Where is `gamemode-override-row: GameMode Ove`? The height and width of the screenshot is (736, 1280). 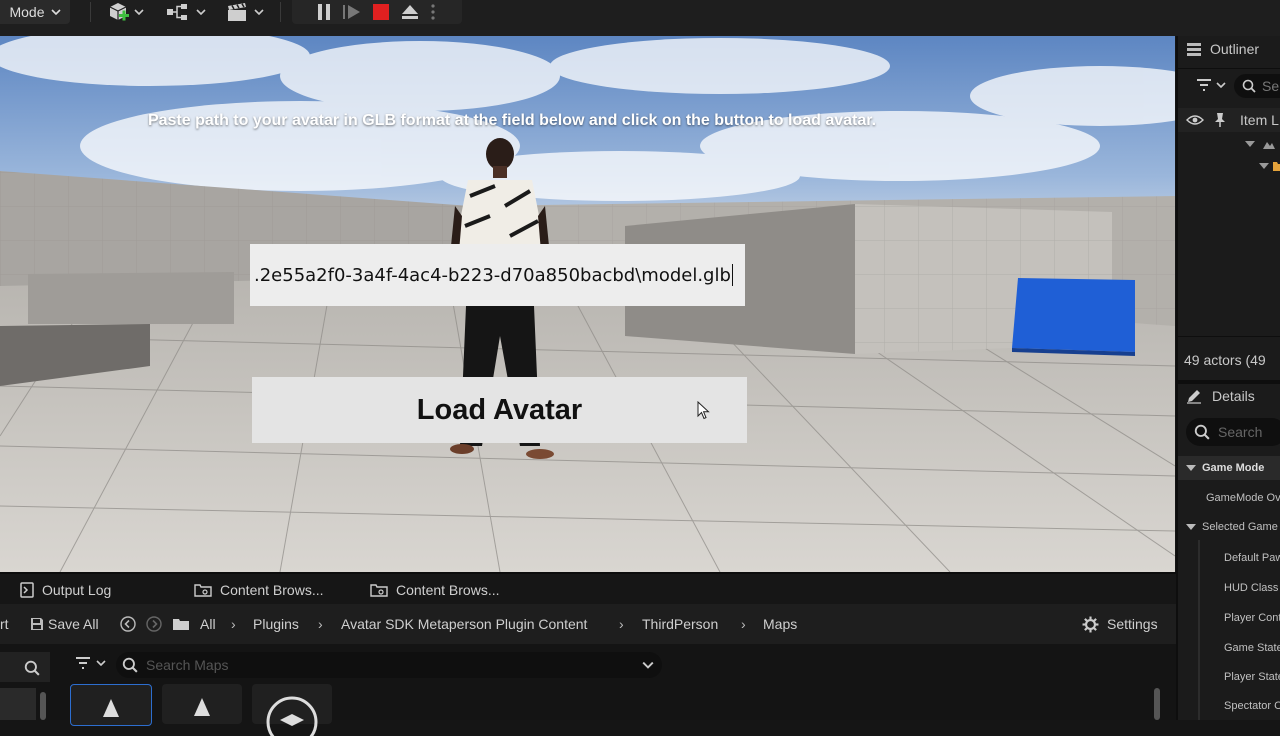 gamemode-override-row: GameMode Ove is located at coordinates (1229, 498).